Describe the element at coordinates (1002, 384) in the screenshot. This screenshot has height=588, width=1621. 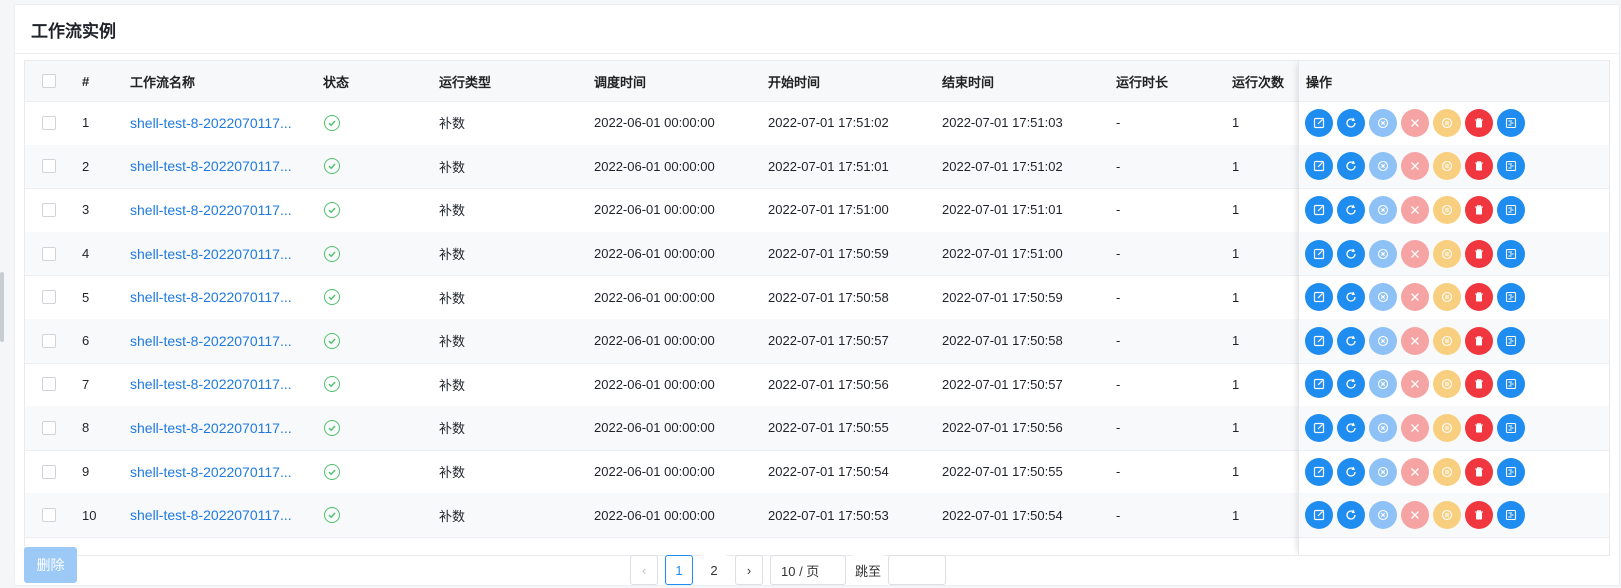
I see `end-time: 2022-07-01 17:50:57` at that location.